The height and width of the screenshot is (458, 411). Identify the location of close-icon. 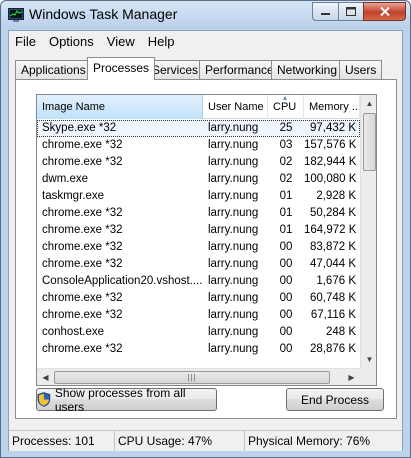
(384, 11).